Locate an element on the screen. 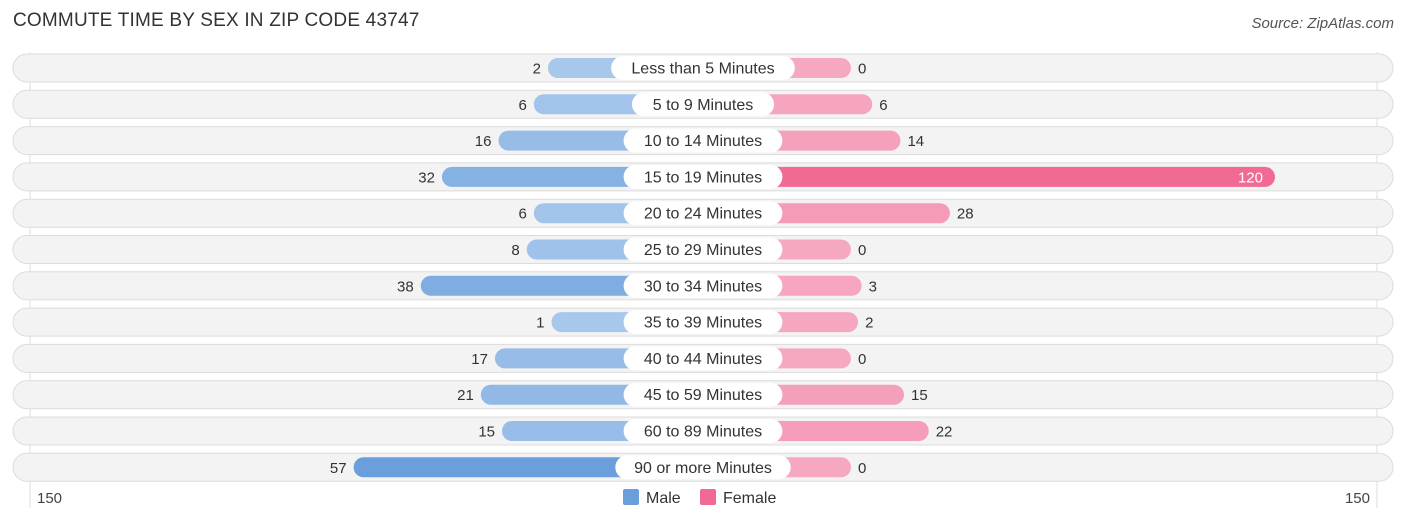 Image resolution: width=1406 pixels, height=523 pixels. category-label: 30 to 34 Minutes is located at coordinates (703, 286).